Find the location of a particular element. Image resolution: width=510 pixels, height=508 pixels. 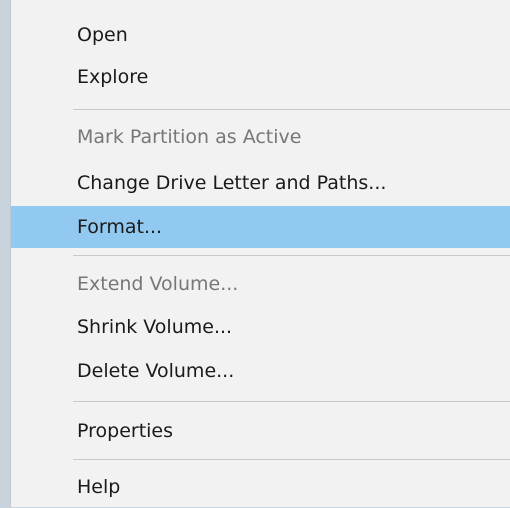

menu-item-mark-partition-active: Mark Partition as Active is located at coordinates (189, 137).